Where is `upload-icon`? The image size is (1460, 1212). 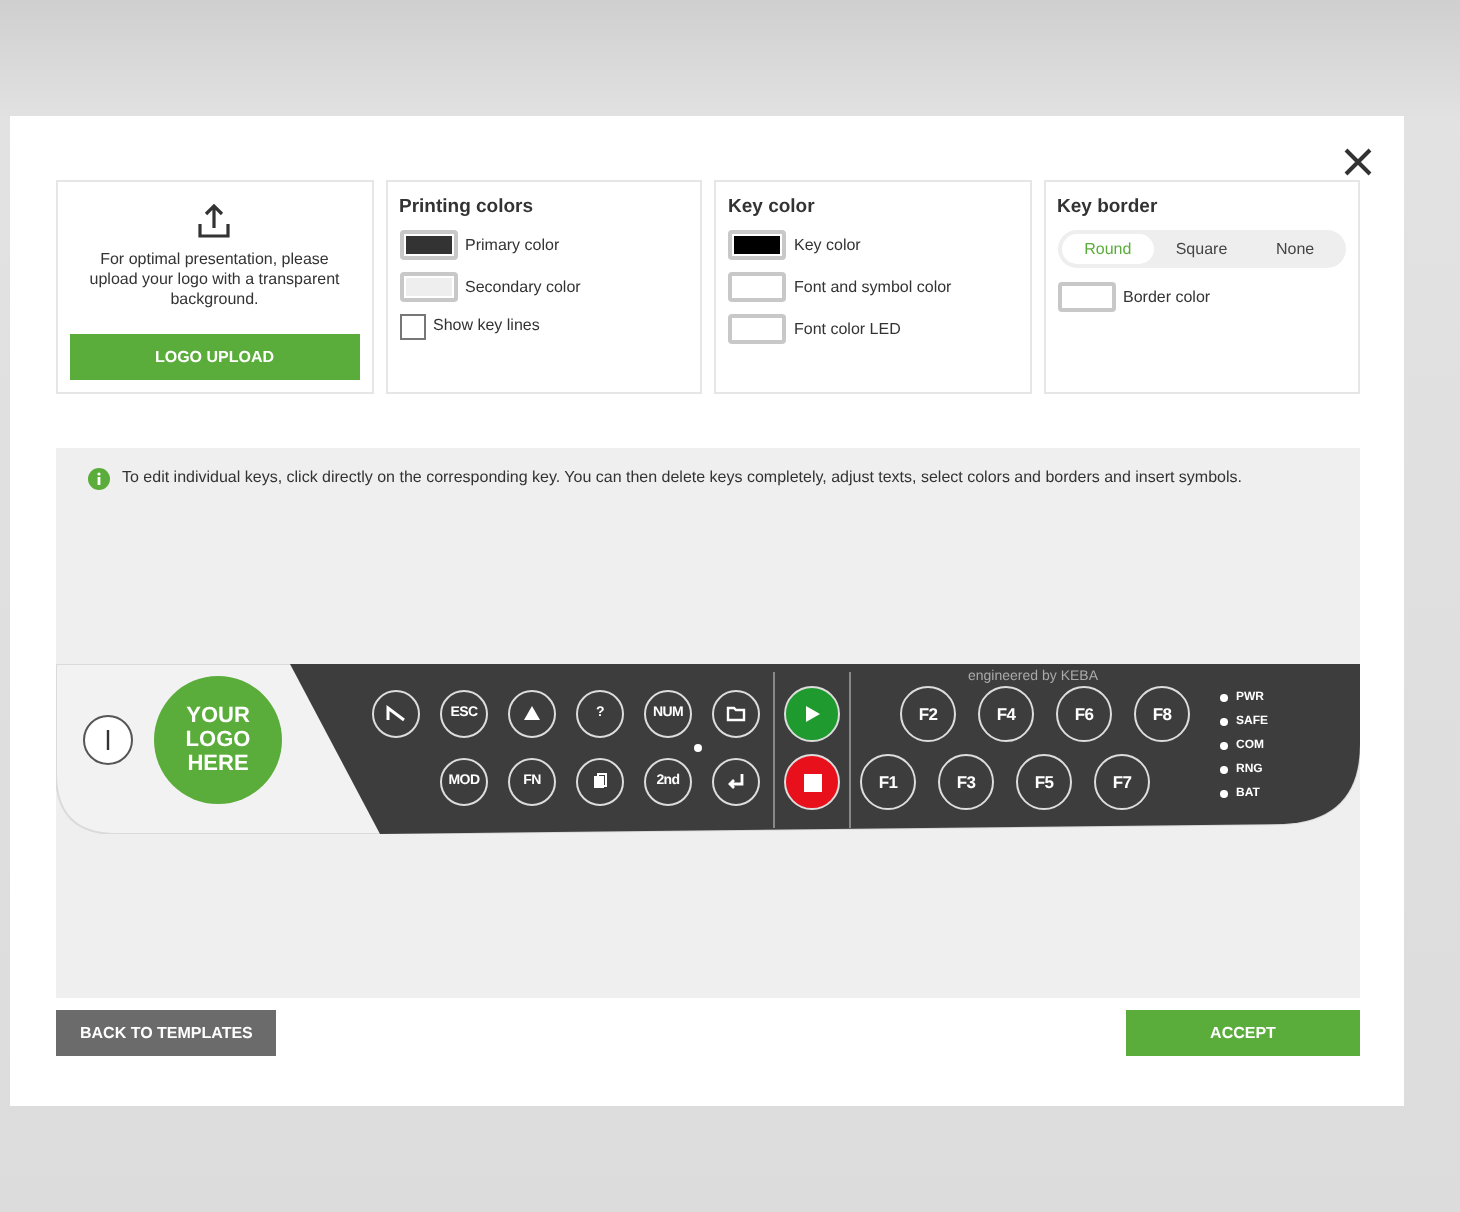
upload-icon is located at coordinates (214, 222).